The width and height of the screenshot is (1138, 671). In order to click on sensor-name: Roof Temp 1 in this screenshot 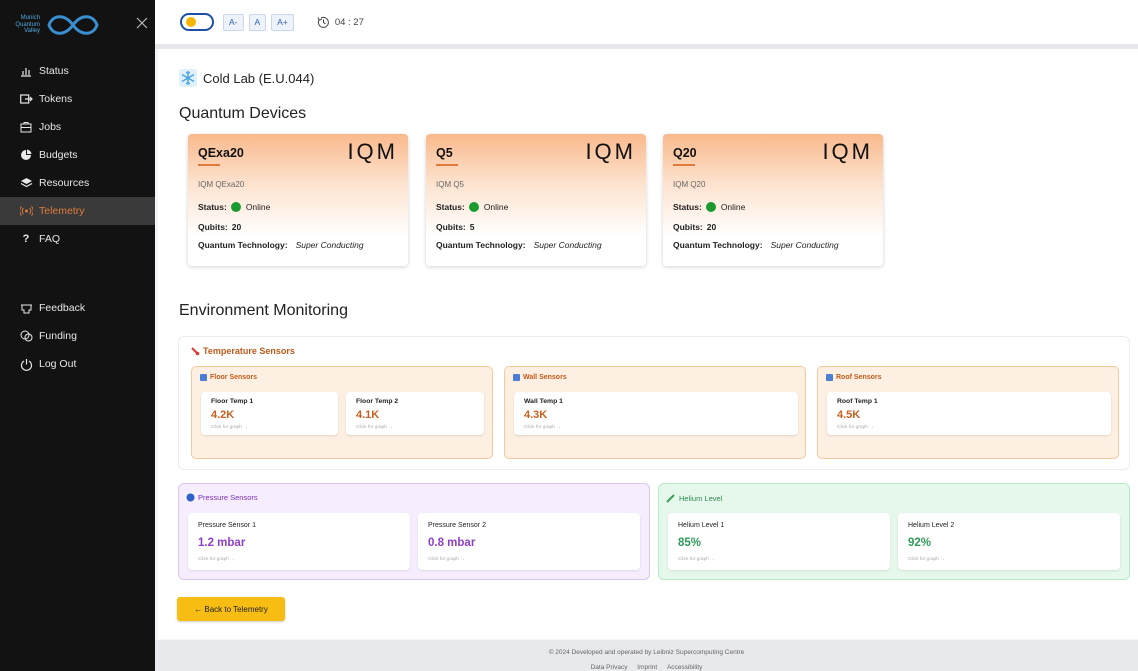, I will do `click(857, 401)`.